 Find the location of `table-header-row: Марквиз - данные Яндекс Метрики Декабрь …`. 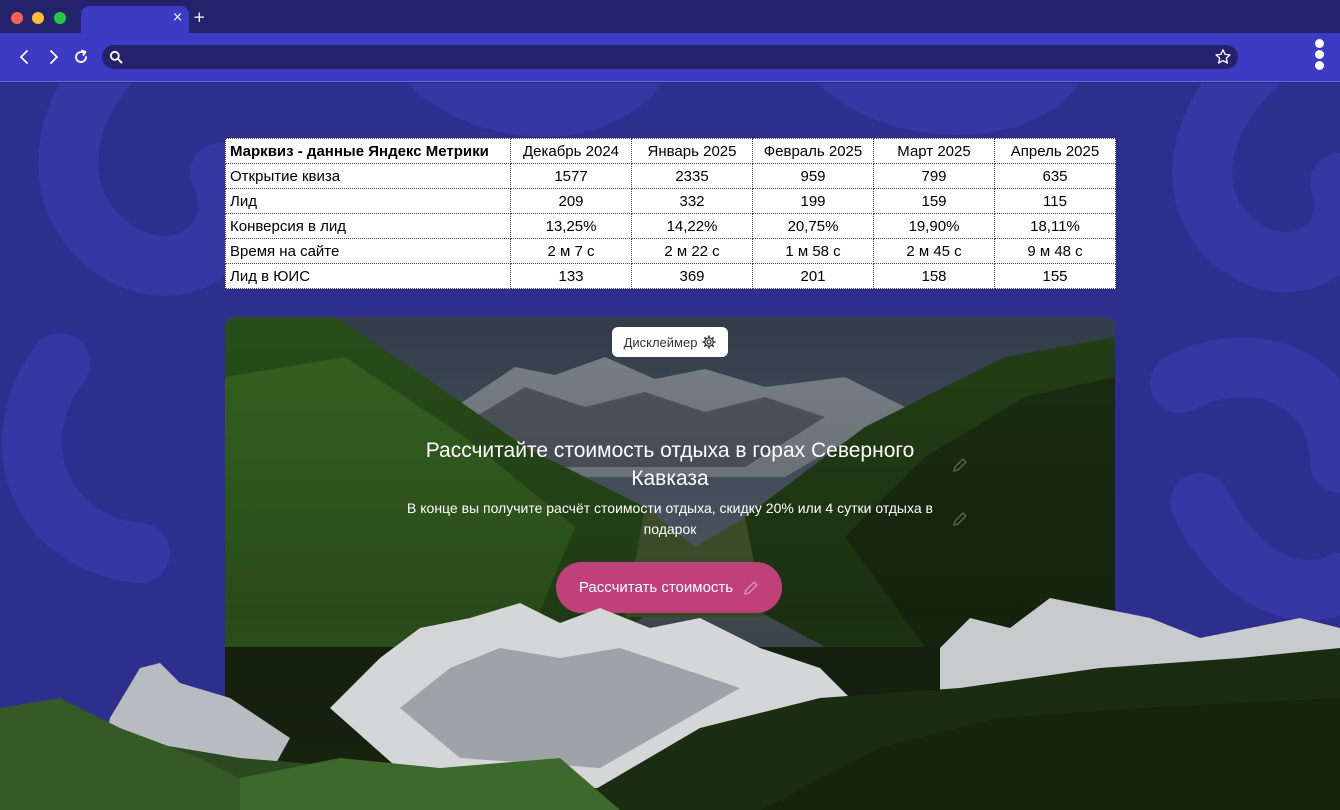

table-header-row: Марквиз - данные Яндекс Метрики Декабрь … is located at coordinates (670, 151).